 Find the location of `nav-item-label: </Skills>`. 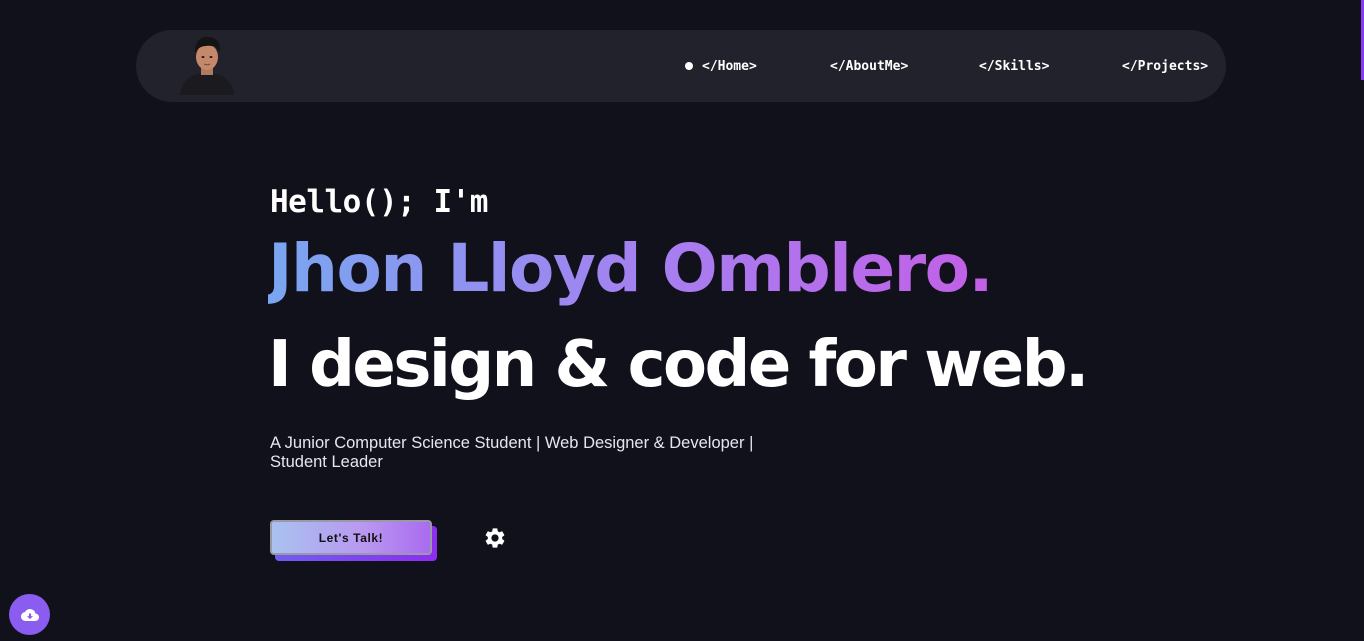

nav-item-label: </Skills> is located at coordinates (1014, 66).